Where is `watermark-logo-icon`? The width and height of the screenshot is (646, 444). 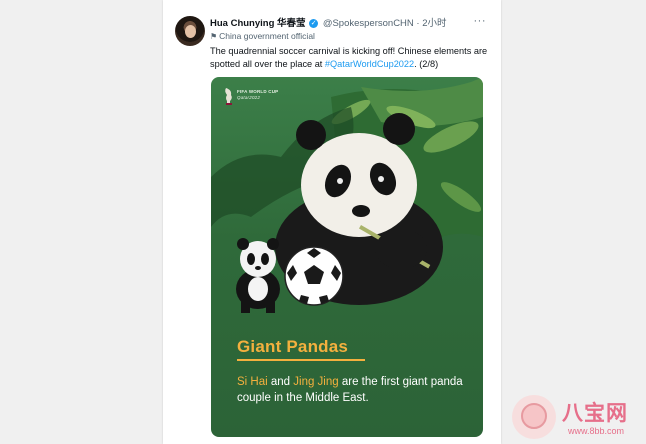
watermark-logo-icon is located at coordinates (534, 417).